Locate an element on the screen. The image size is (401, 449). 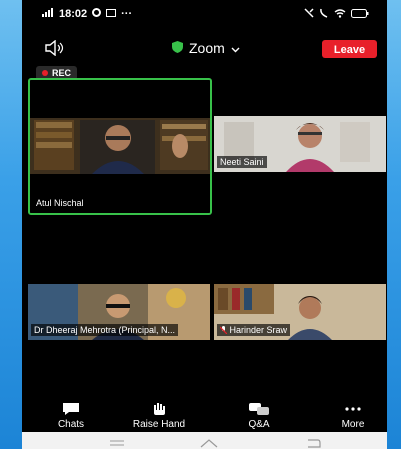
mic-muted-icon is located at coordinates (224, 330).